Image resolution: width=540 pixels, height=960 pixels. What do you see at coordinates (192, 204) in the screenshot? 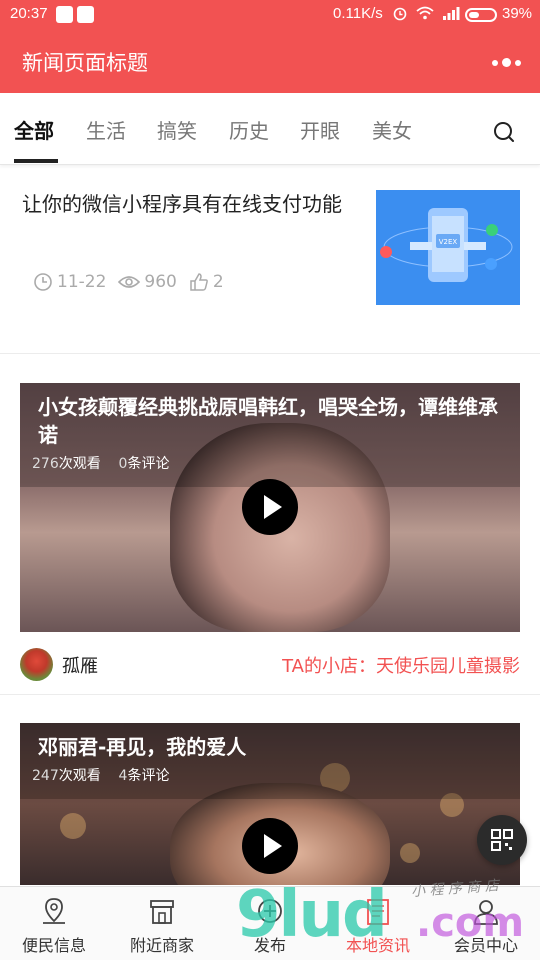
I see `article-title: 让你的微信小程序具有在线支付功能` at bounding box center [192, 204].